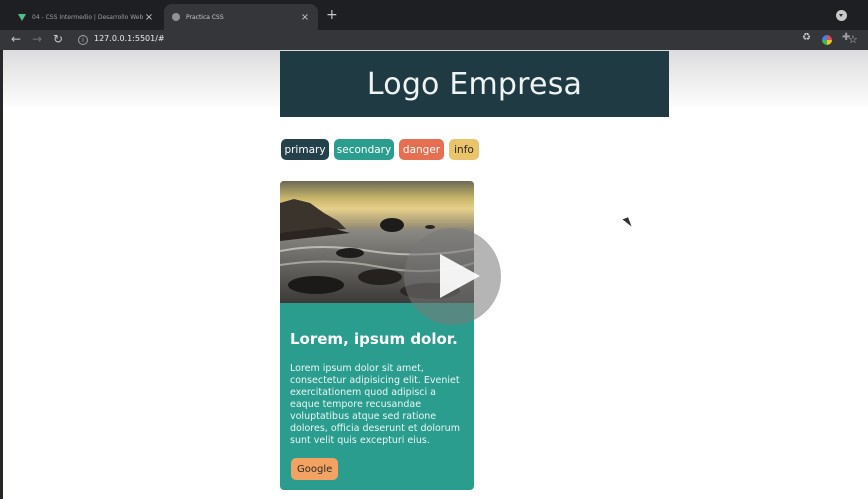  I want to click on tab-css-intermedio: 04 - CSS Intermedio | Desarrollo Web ×, so click(86, 17).